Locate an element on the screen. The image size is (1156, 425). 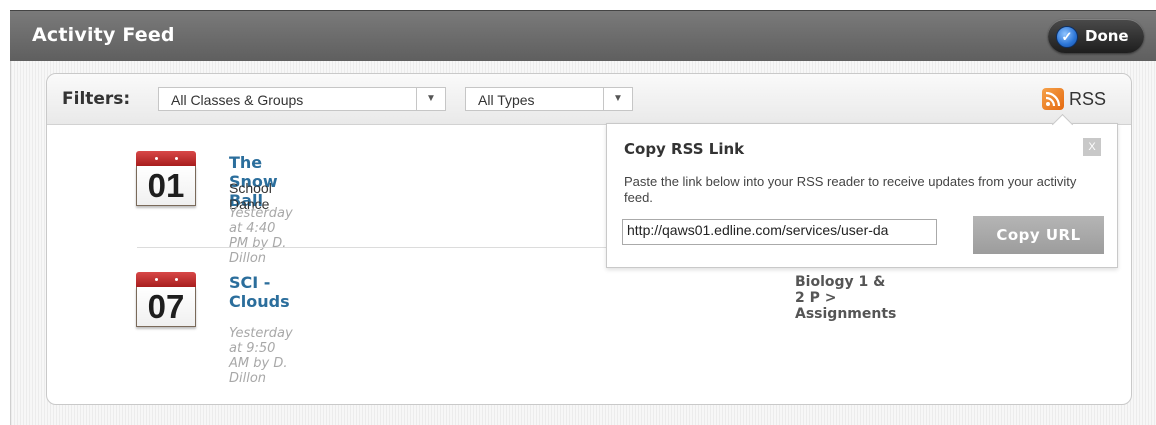
checkmark-icon: ✓ is located at coordinates (1067, 37).